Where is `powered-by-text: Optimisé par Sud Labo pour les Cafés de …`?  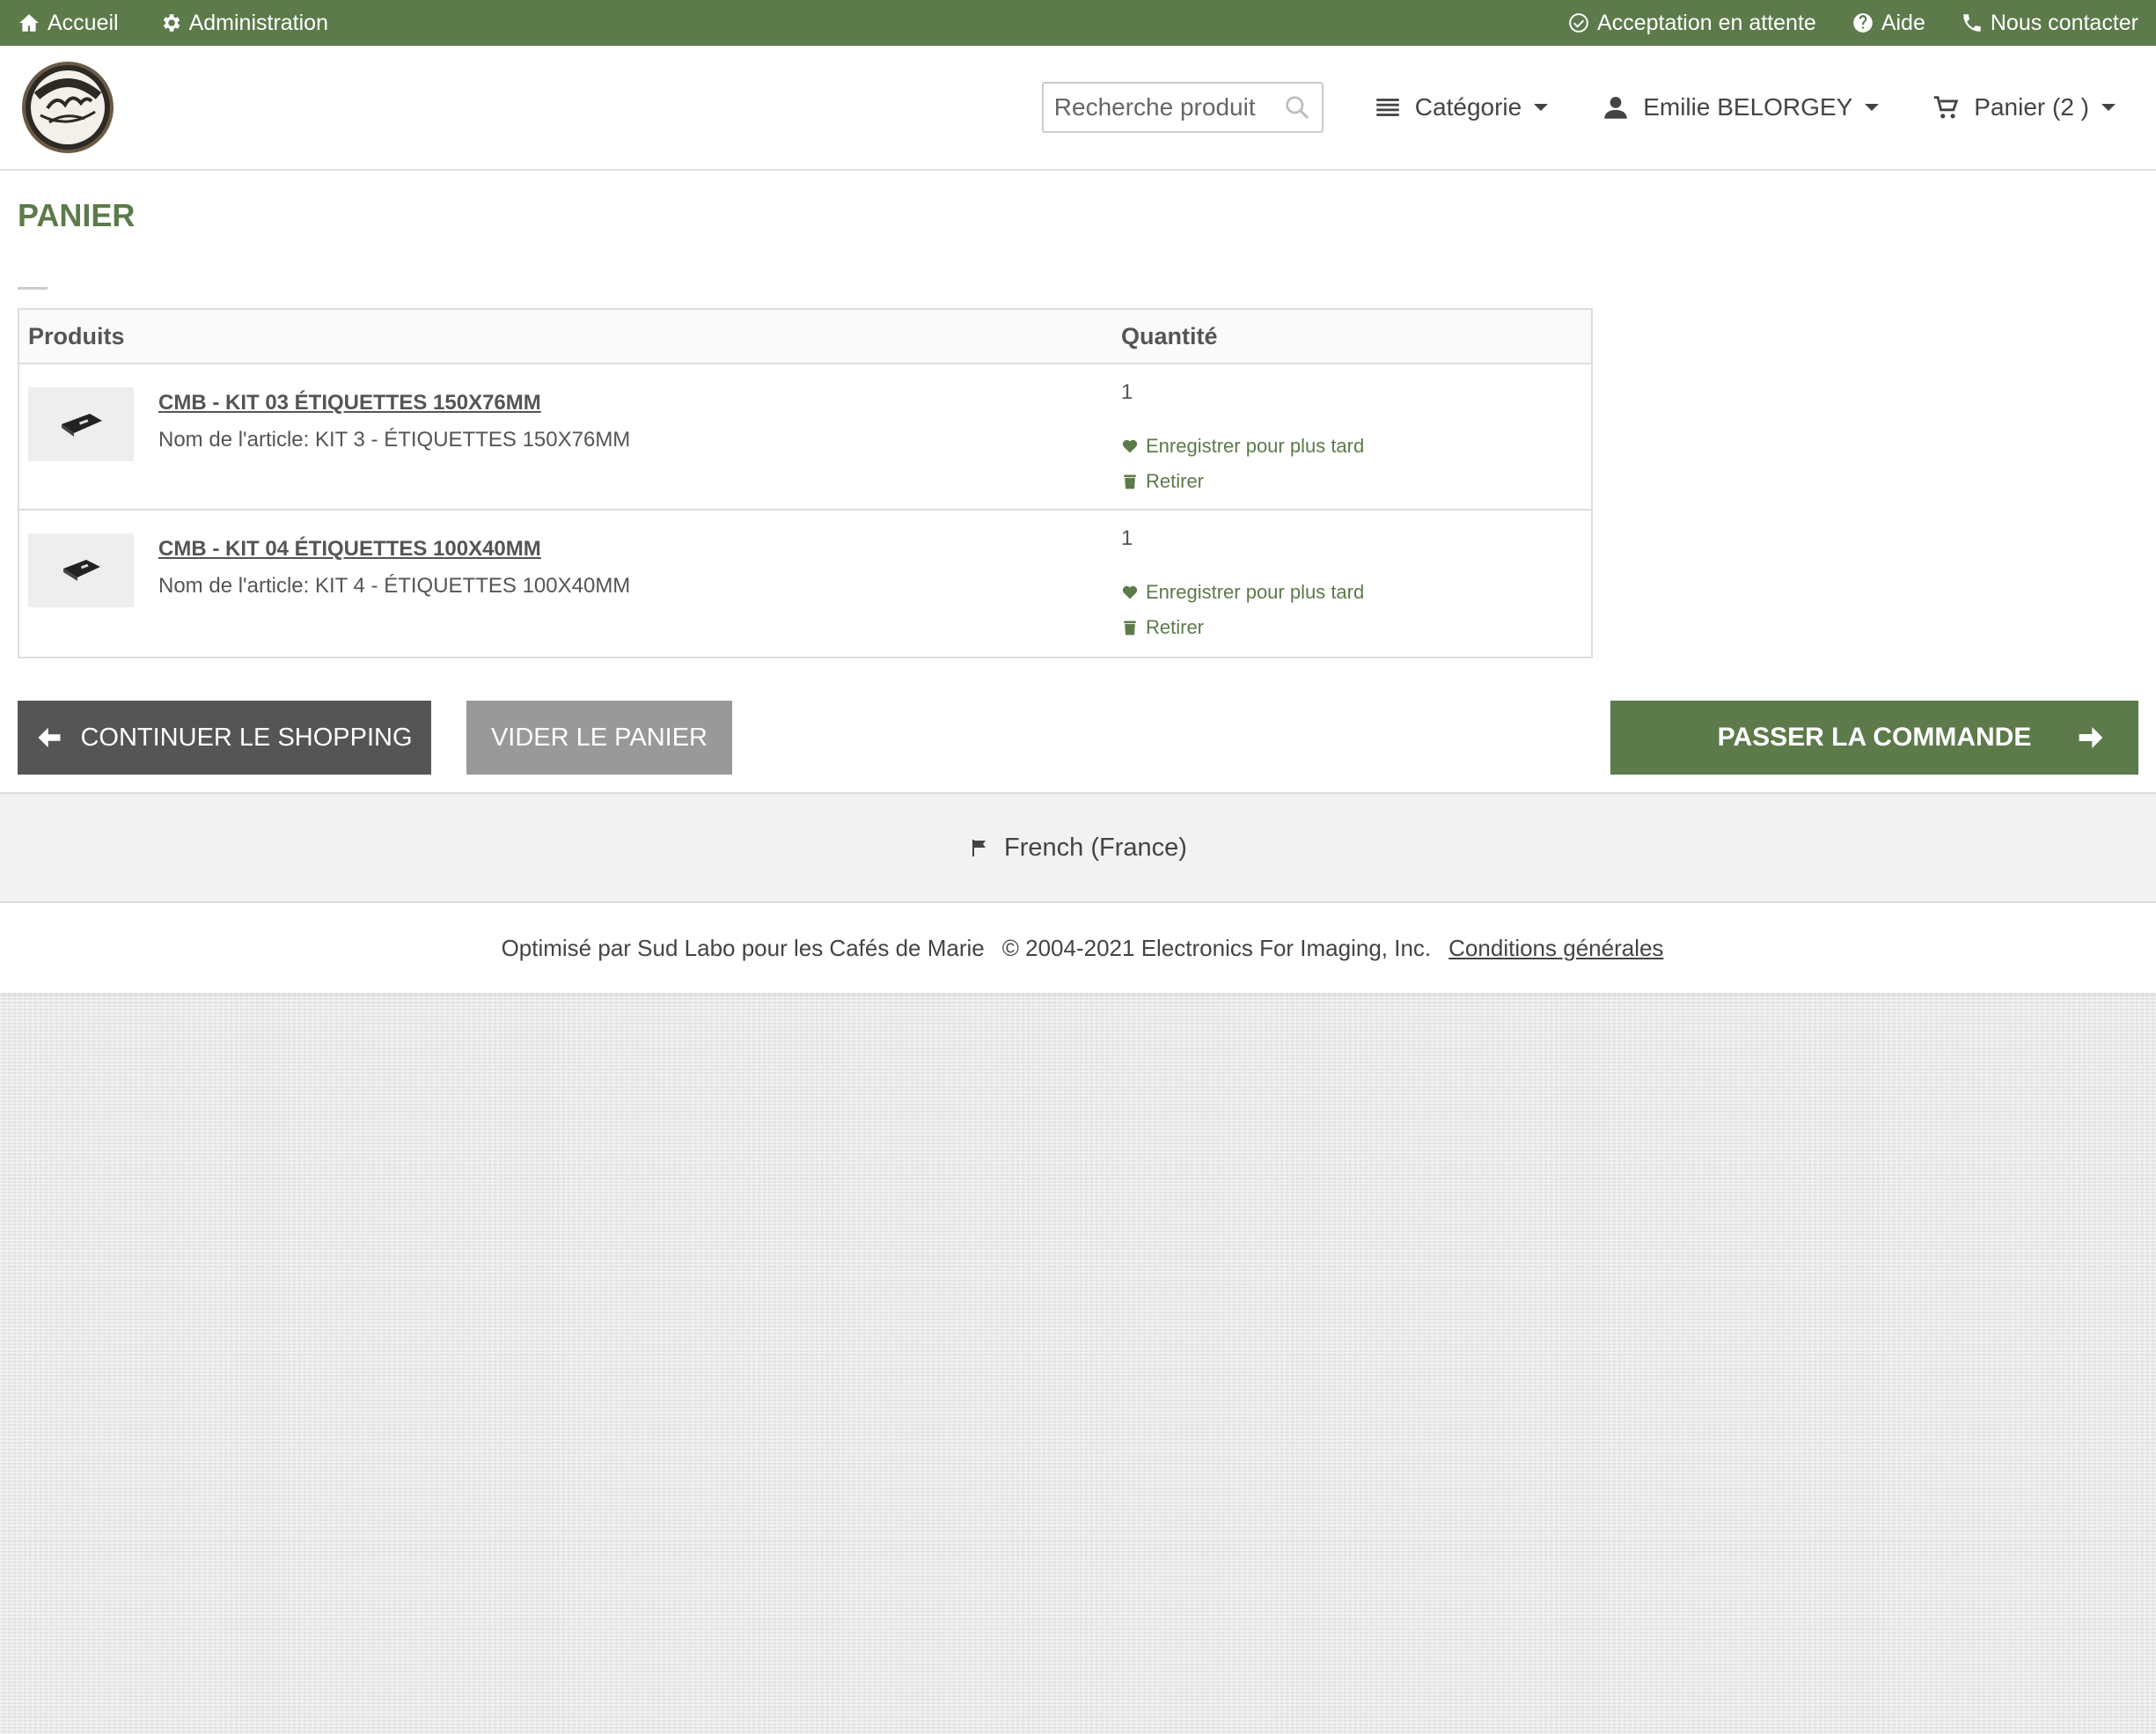 powered-by-text: Optimisé par Sud Labo pour les Cafés de … is located at coordinates (743, 947).